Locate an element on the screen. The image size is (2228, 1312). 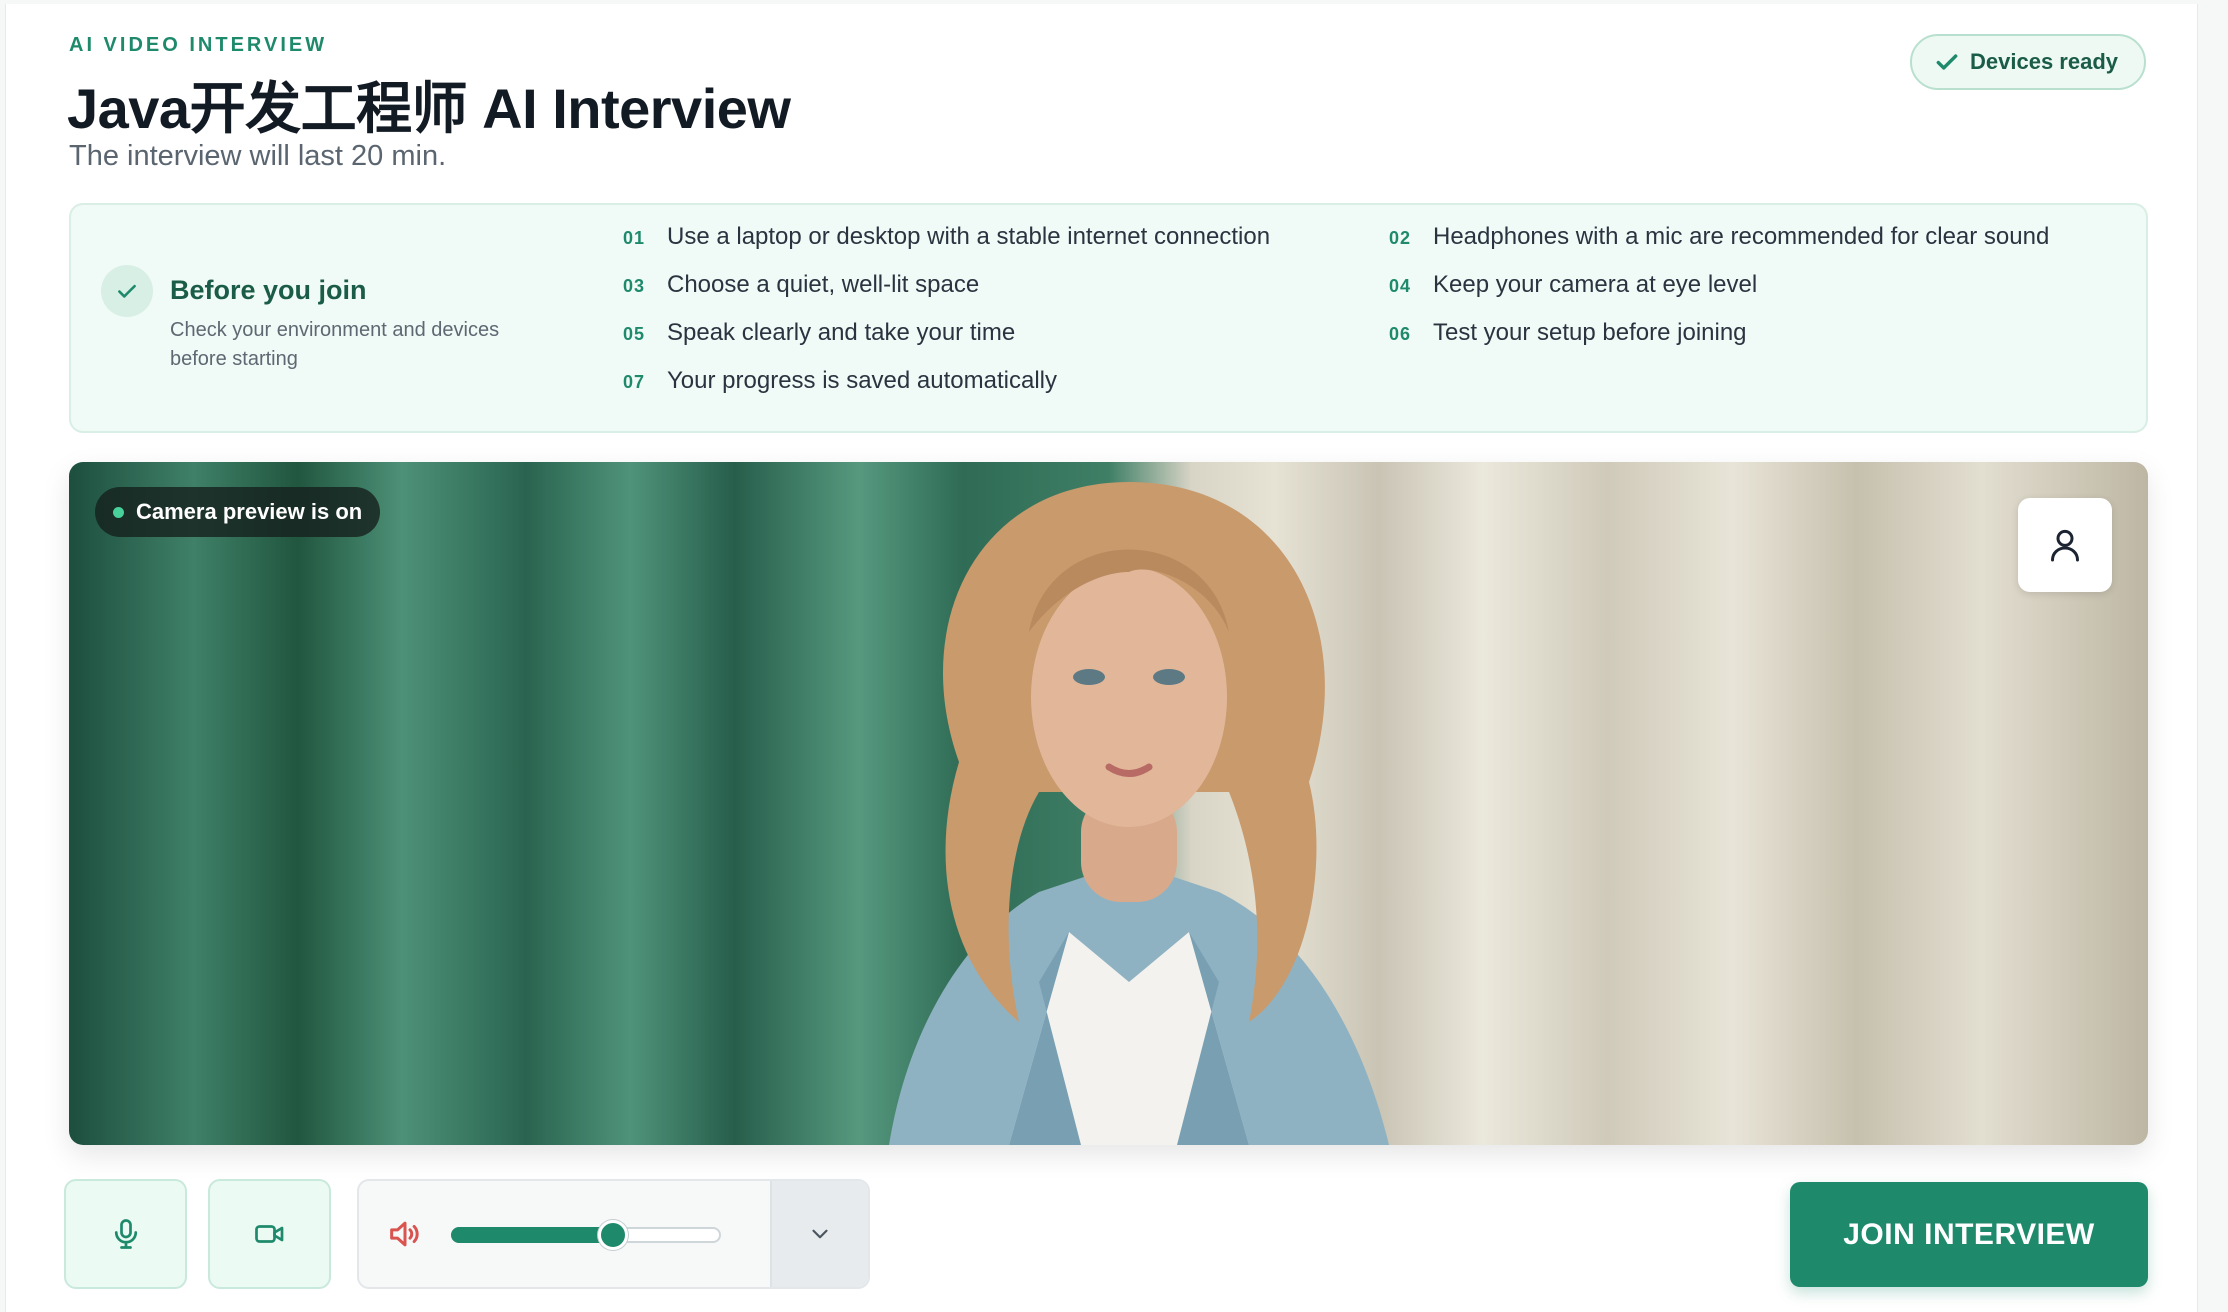
speaker-dropdown-button is located at coordinates (819, 1234).